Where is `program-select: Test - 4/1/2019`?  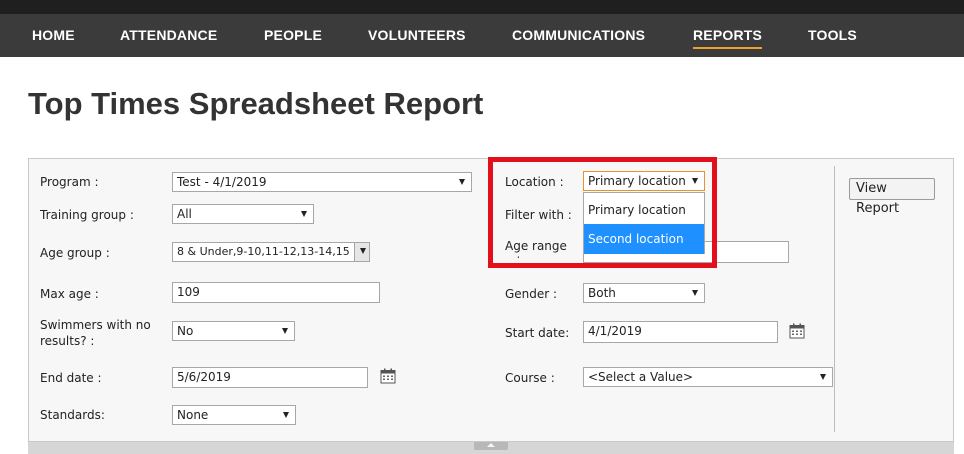 program-select: Test - 4/1/2019 is located at coordinates (322, 182).